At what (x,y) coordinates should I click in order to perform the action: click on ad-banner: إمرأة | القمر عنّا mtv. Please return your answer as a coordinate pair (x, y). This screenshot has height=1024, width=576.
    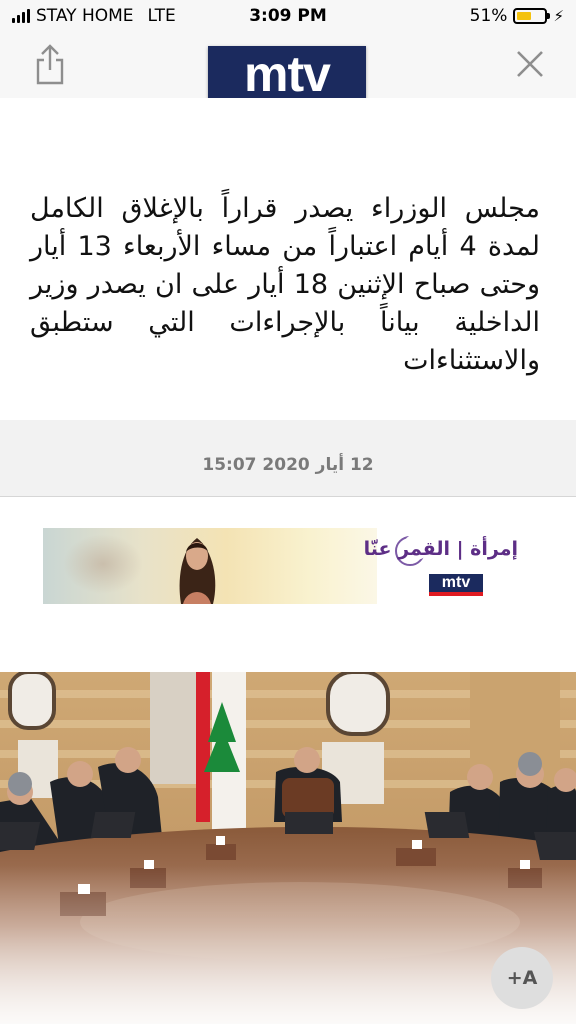
    Looking at the image, I should click on (288, 566).